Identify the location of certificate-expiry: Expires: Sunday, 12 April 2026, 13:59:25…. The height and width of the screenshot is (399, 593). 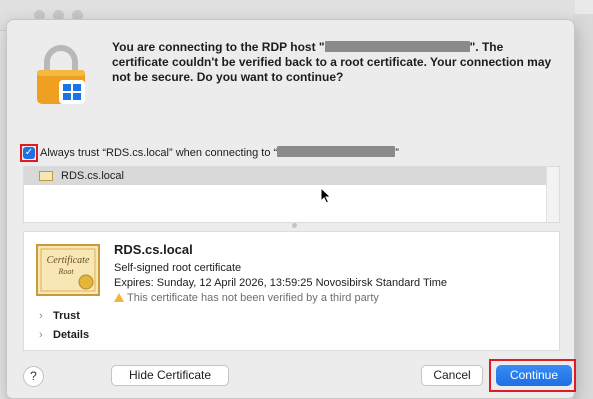
(281, 283).